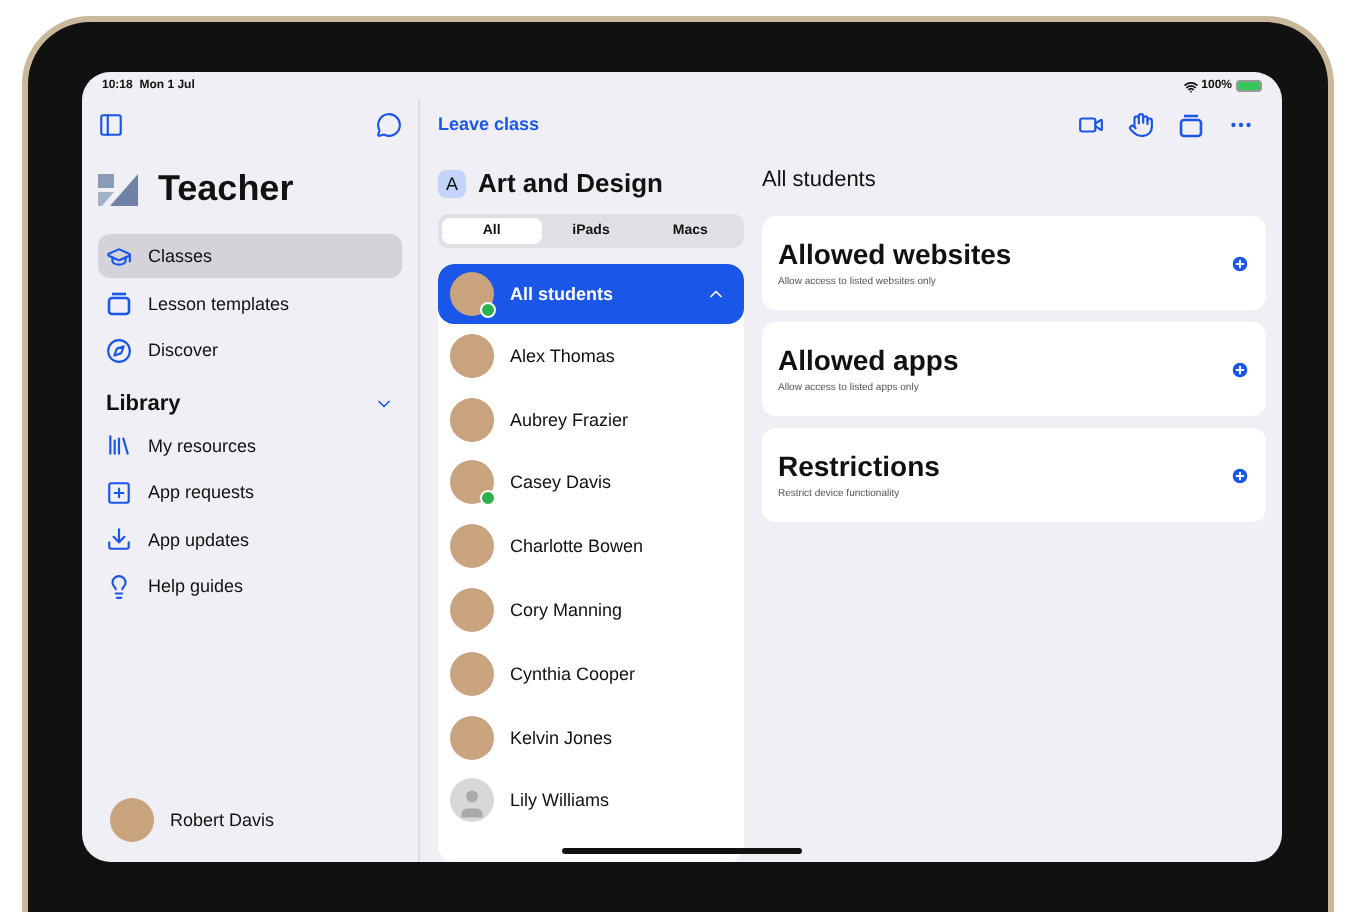 Image resolution: width=1356 pixels, height=912 pixels. I want to click on avatar, so click(132, 820).